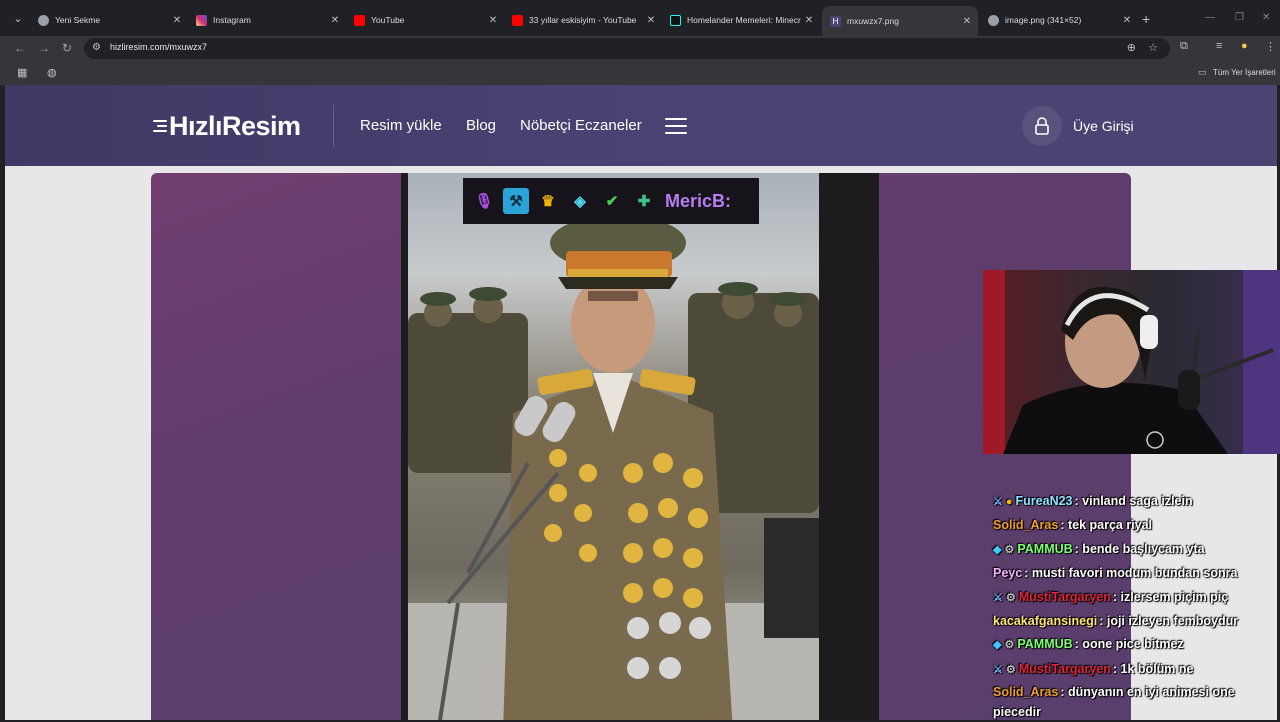  I want to click on login-link: Üye Girişi, so click(1103, 126).